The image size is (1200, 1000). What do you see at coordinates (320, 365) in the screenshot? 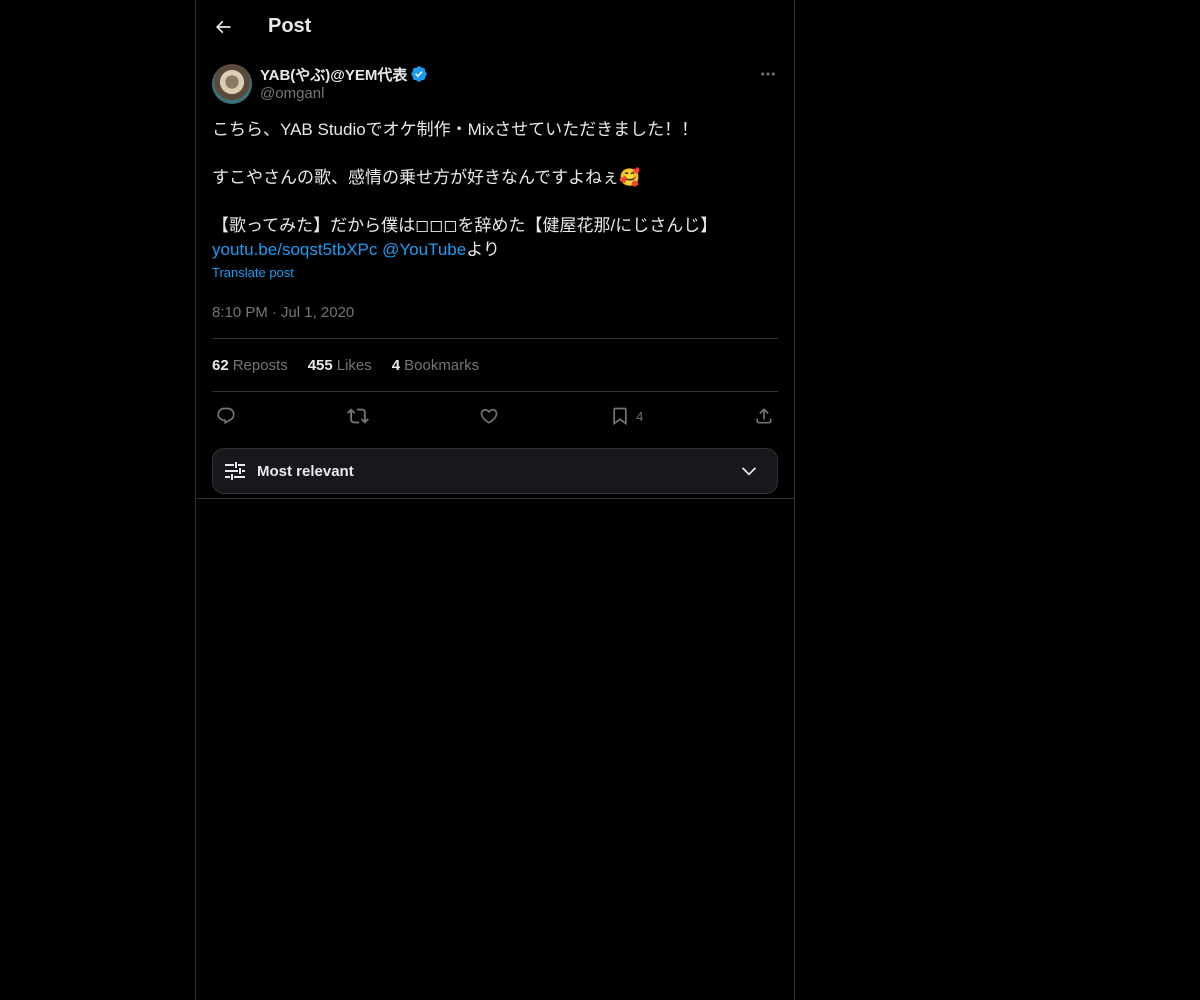
I see `likes-count: 455` at bounding box center [320, 365].